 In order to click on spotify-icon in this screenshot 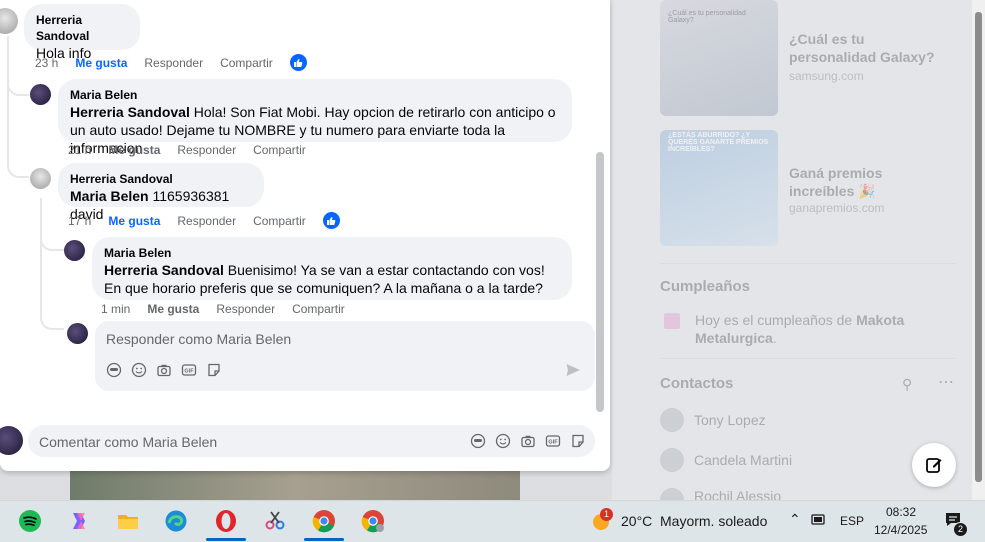, I will do `click(30, 521)`.